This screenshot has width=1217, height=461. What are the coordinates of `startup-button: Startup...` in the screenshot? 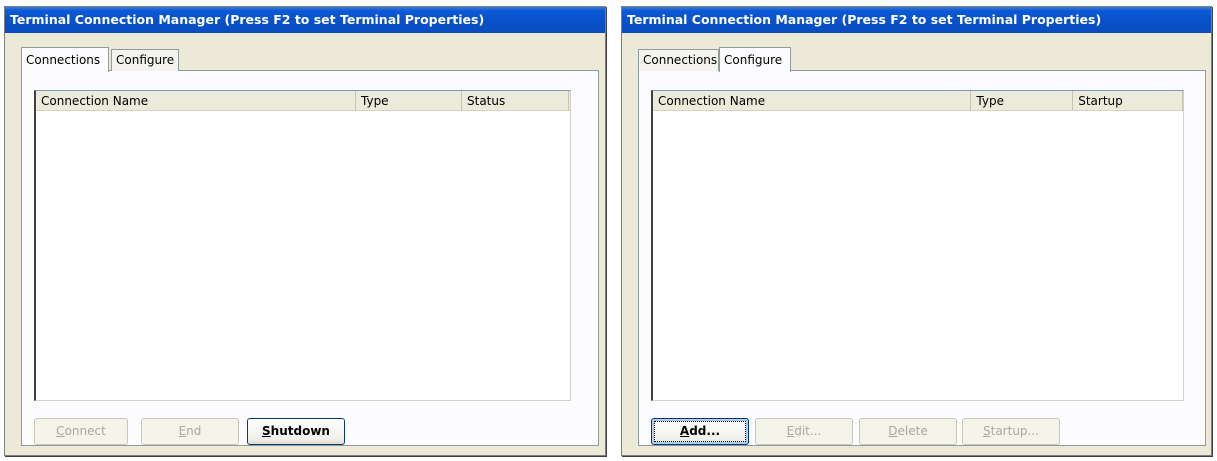 It's located at (1011, 431).